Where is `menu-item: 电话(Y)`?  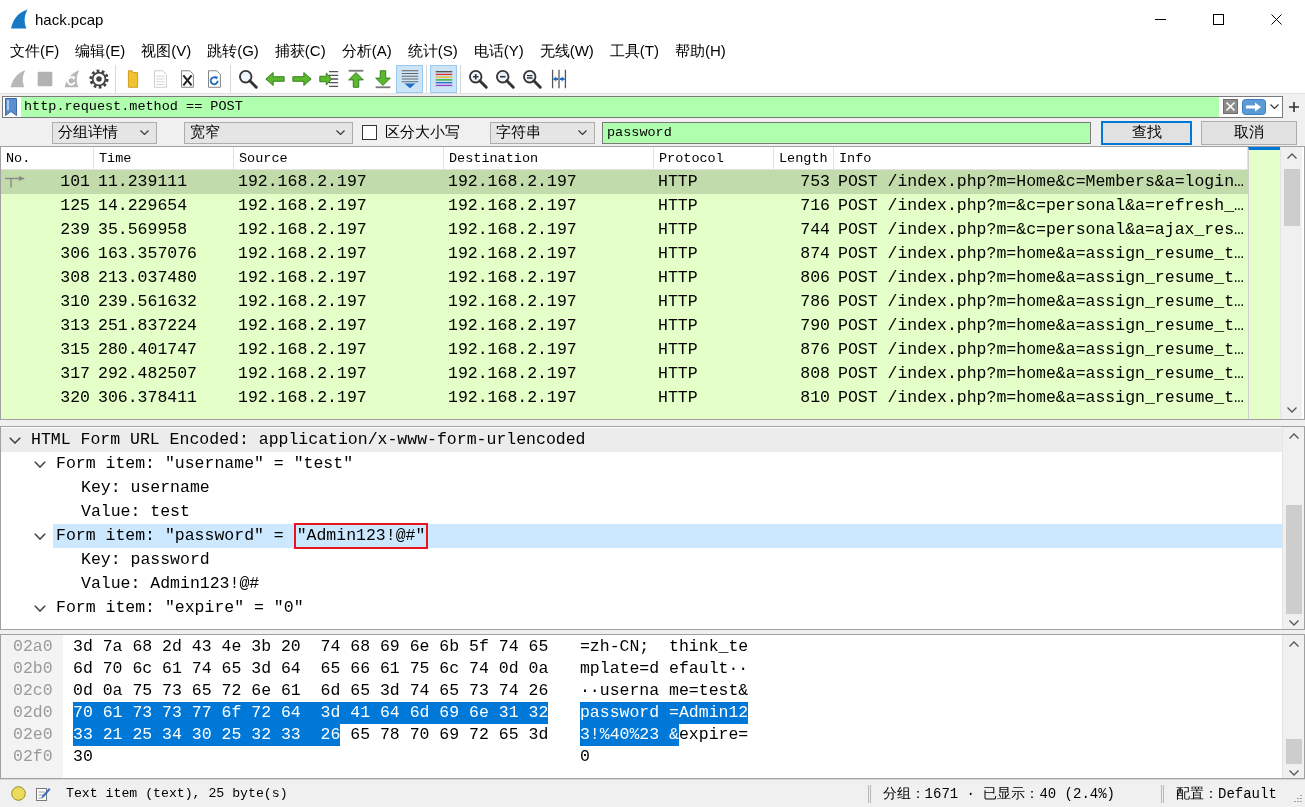 menu-item: 电话(Y) is located at coordinates (498, 51).